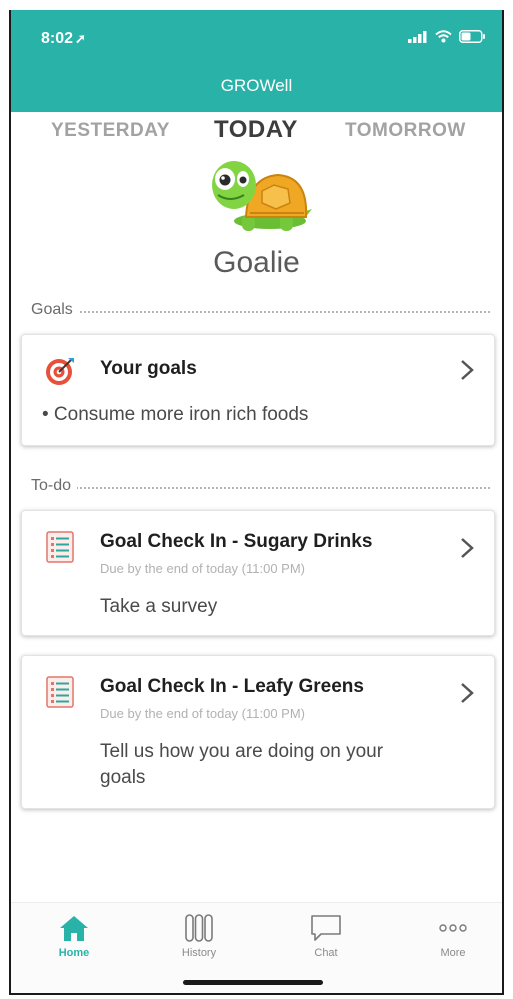 This screenshot has width=513, height=999. Describe the element at coordinates (232, 686) in the screenshot. I see `todo-title: Goal Check In - Leafy Greens` at that location.